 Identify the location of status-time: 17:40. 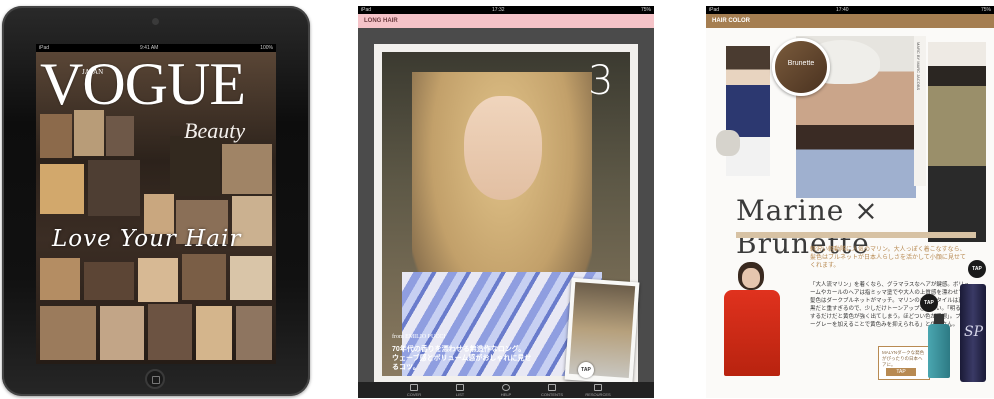
(842, 10).